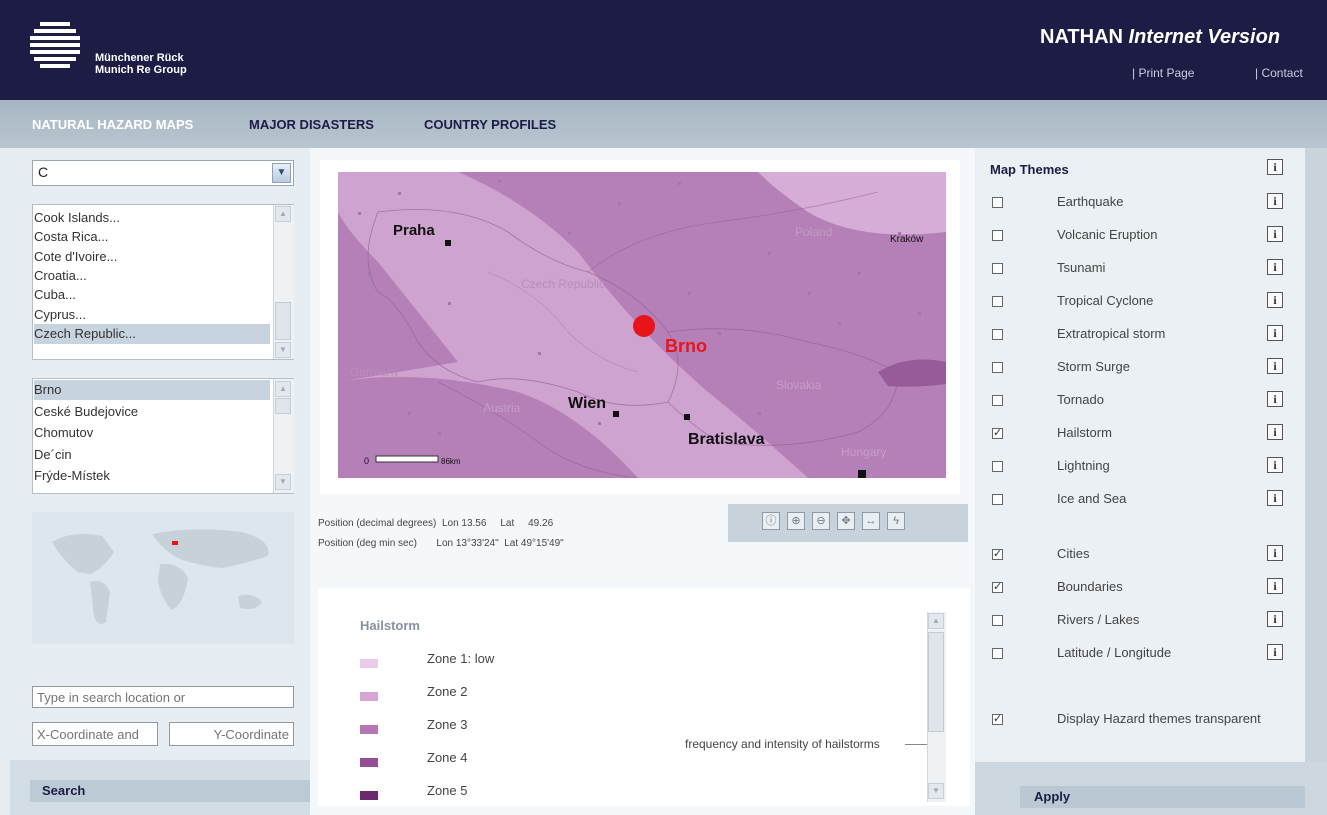  I want to click on map-label-wien: Wien, so click(587, 403).